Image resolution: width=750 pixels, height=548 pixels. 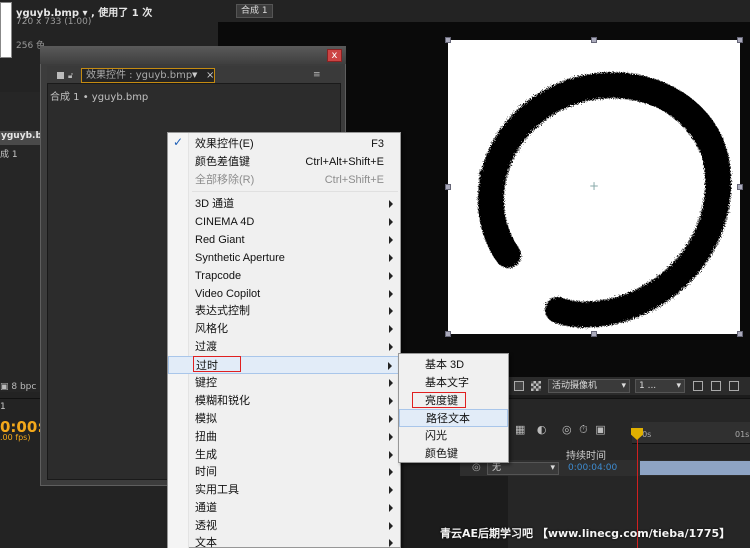 I want to click on bpc-button: ▣ 8 bpc, so click(x=20, y=388).